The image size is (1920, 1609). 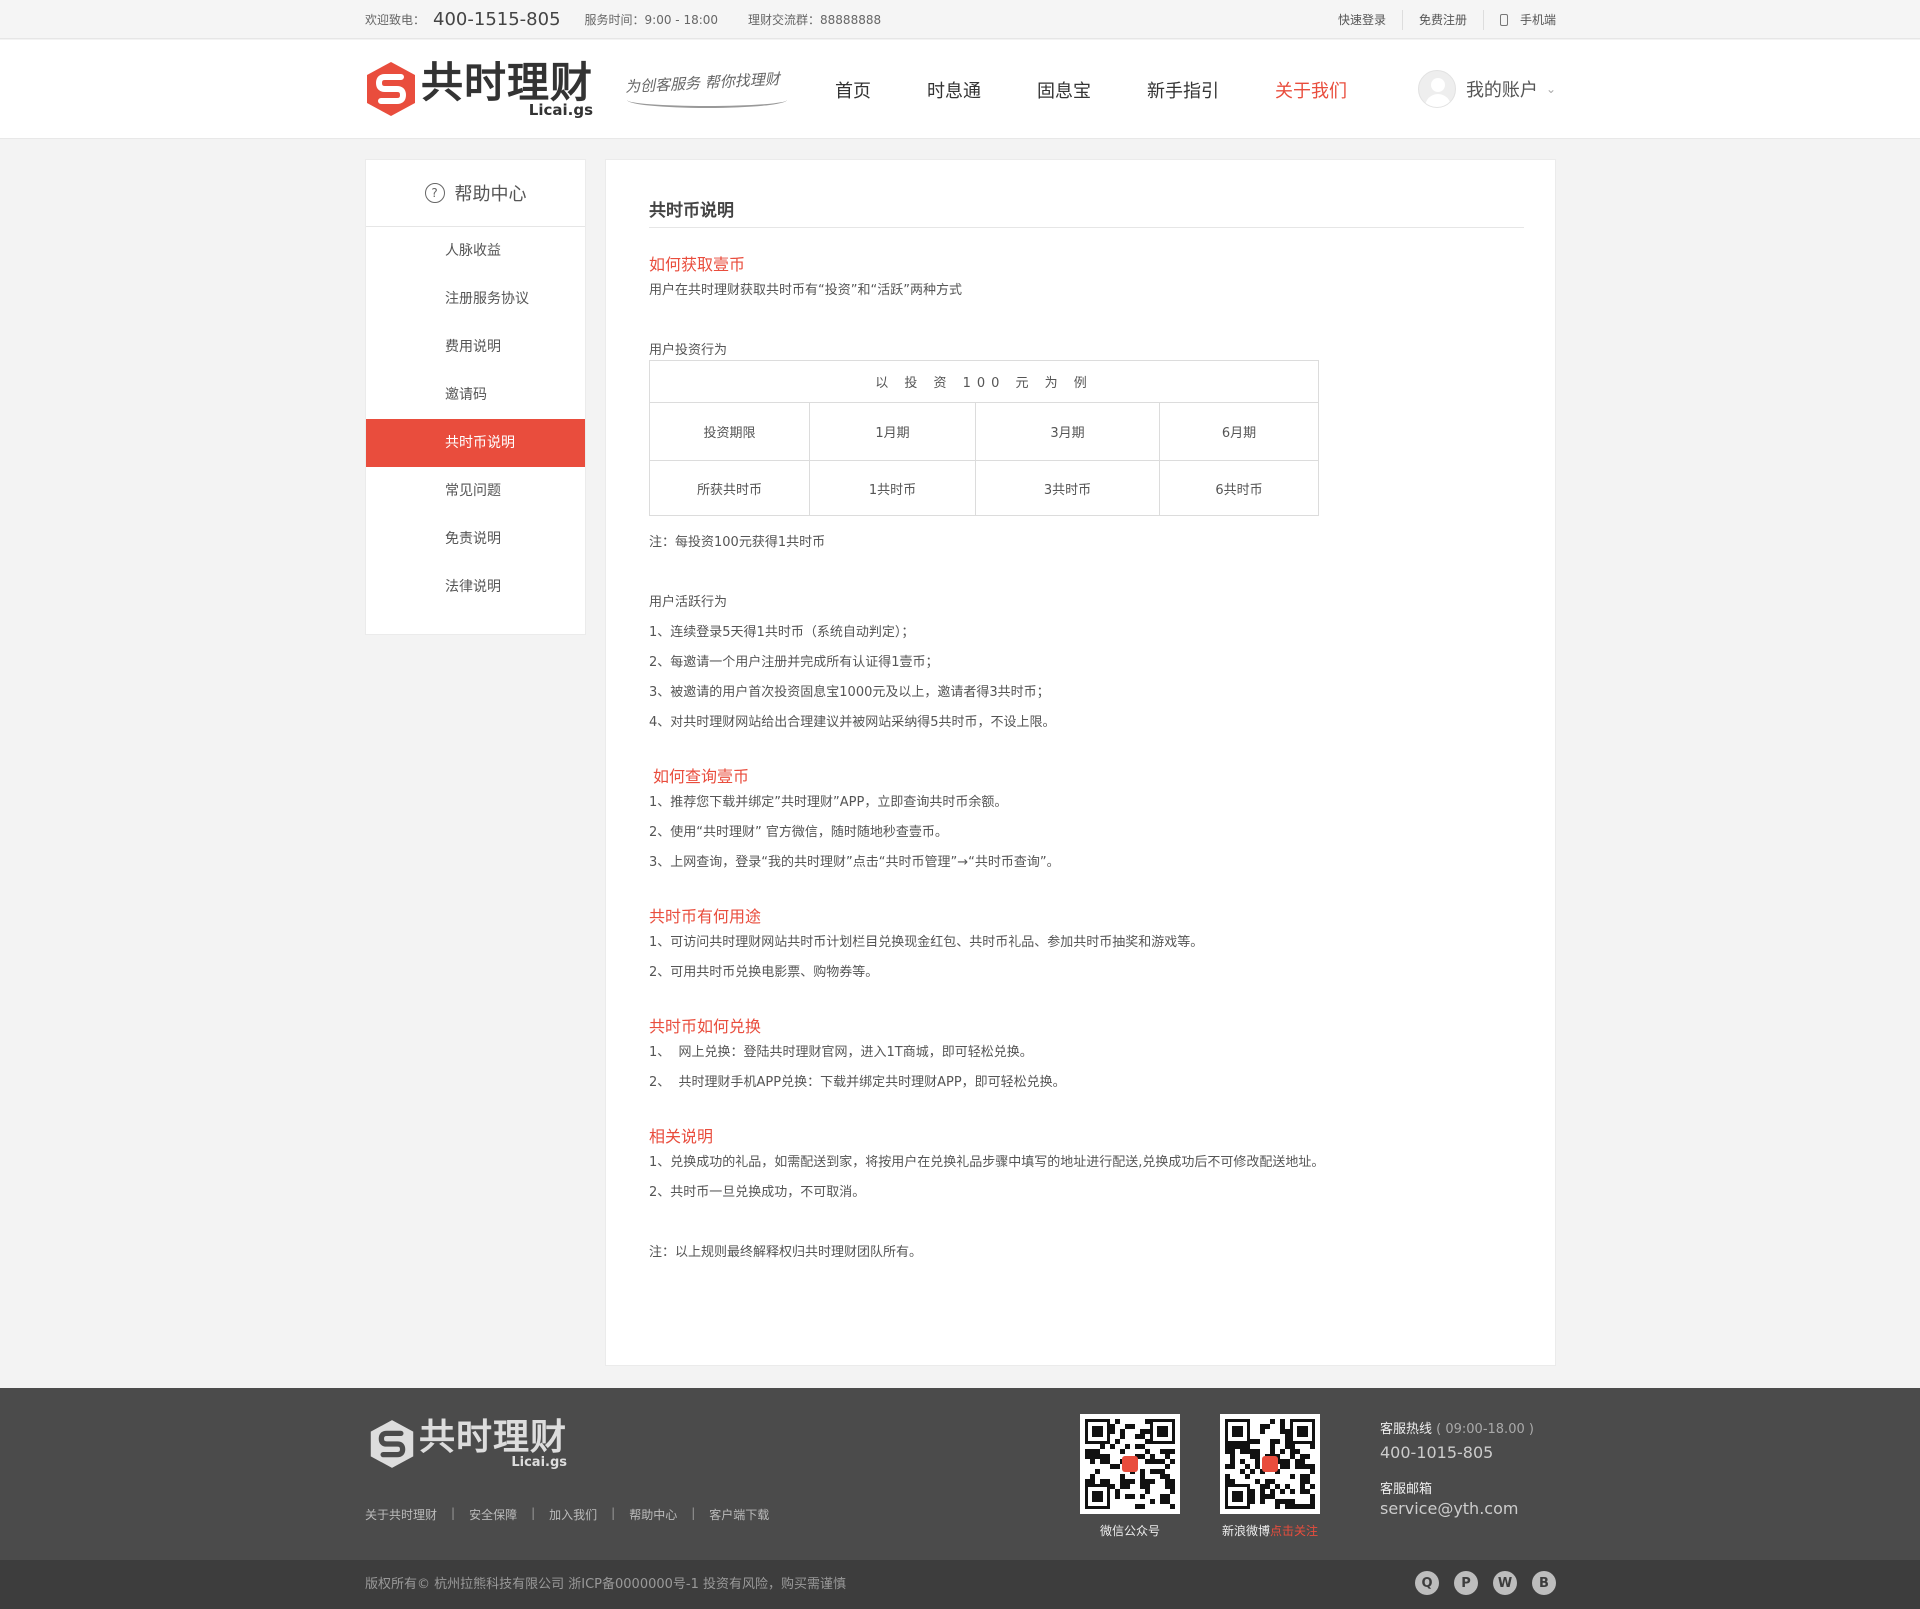 What do you see at coordinates (705, 916) in the screenshot?
I see `section-heading: 共时币有何用途` at bounding box center [705, 916].